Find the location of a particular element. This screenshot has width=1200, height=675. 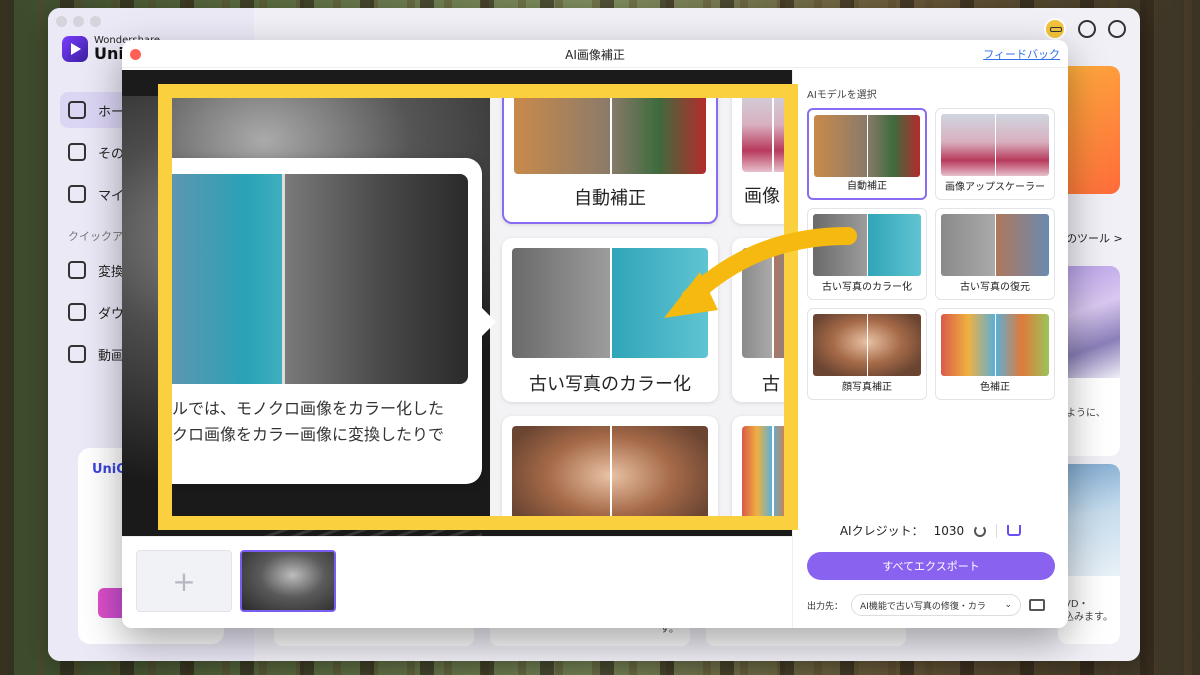

zoom-card-label: 自動補正 is located at coordinates (610, 198).